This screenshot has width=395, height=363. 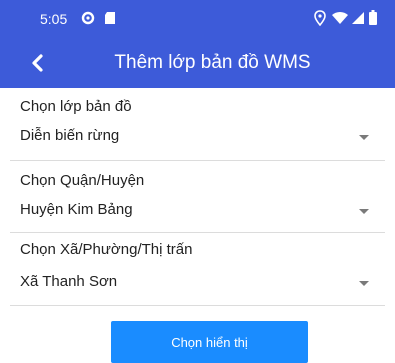 What do you see at coordinates (197, 284) in the screenshot?
I see `commune-select: Xã Thanh Sơn` at bounding box center [197, 284].